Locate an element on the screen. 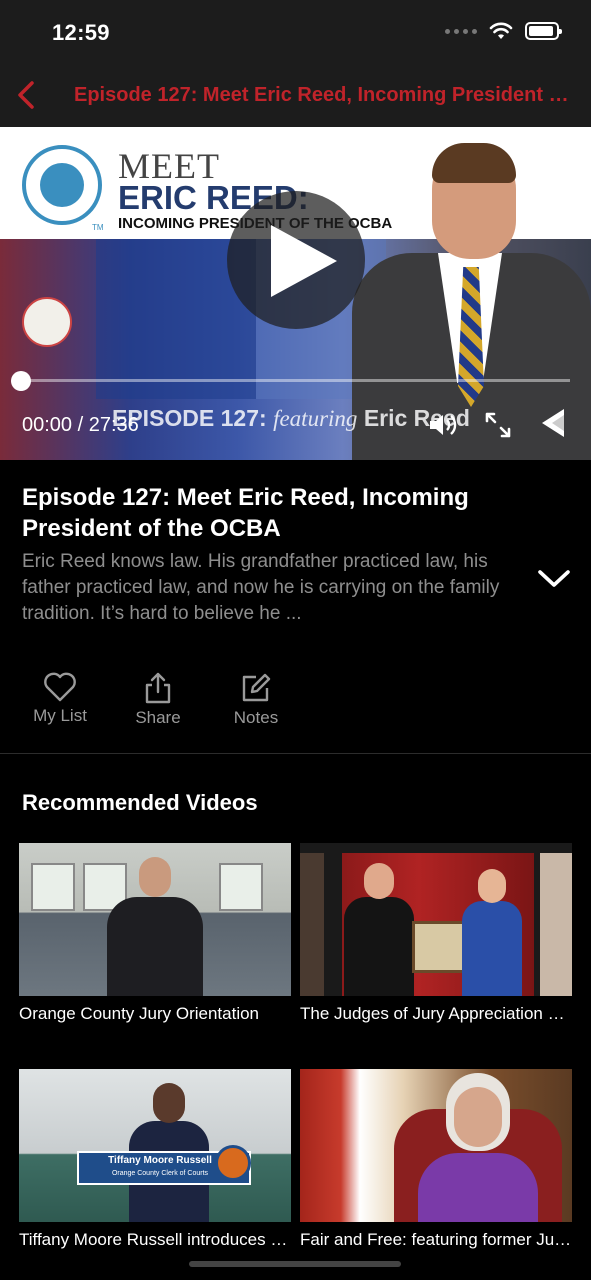 This screenshot has height=1280, width=591. volume-button is located at coordinates (443, 427).